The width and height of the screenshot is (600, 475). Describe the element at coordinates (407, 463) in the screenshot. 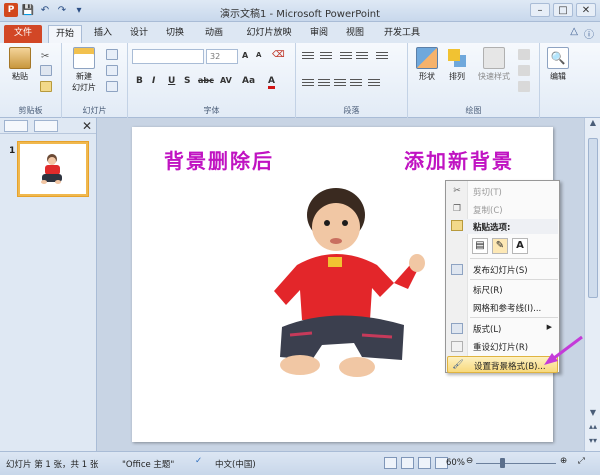

I see `slide-sorter-icon` at that location.